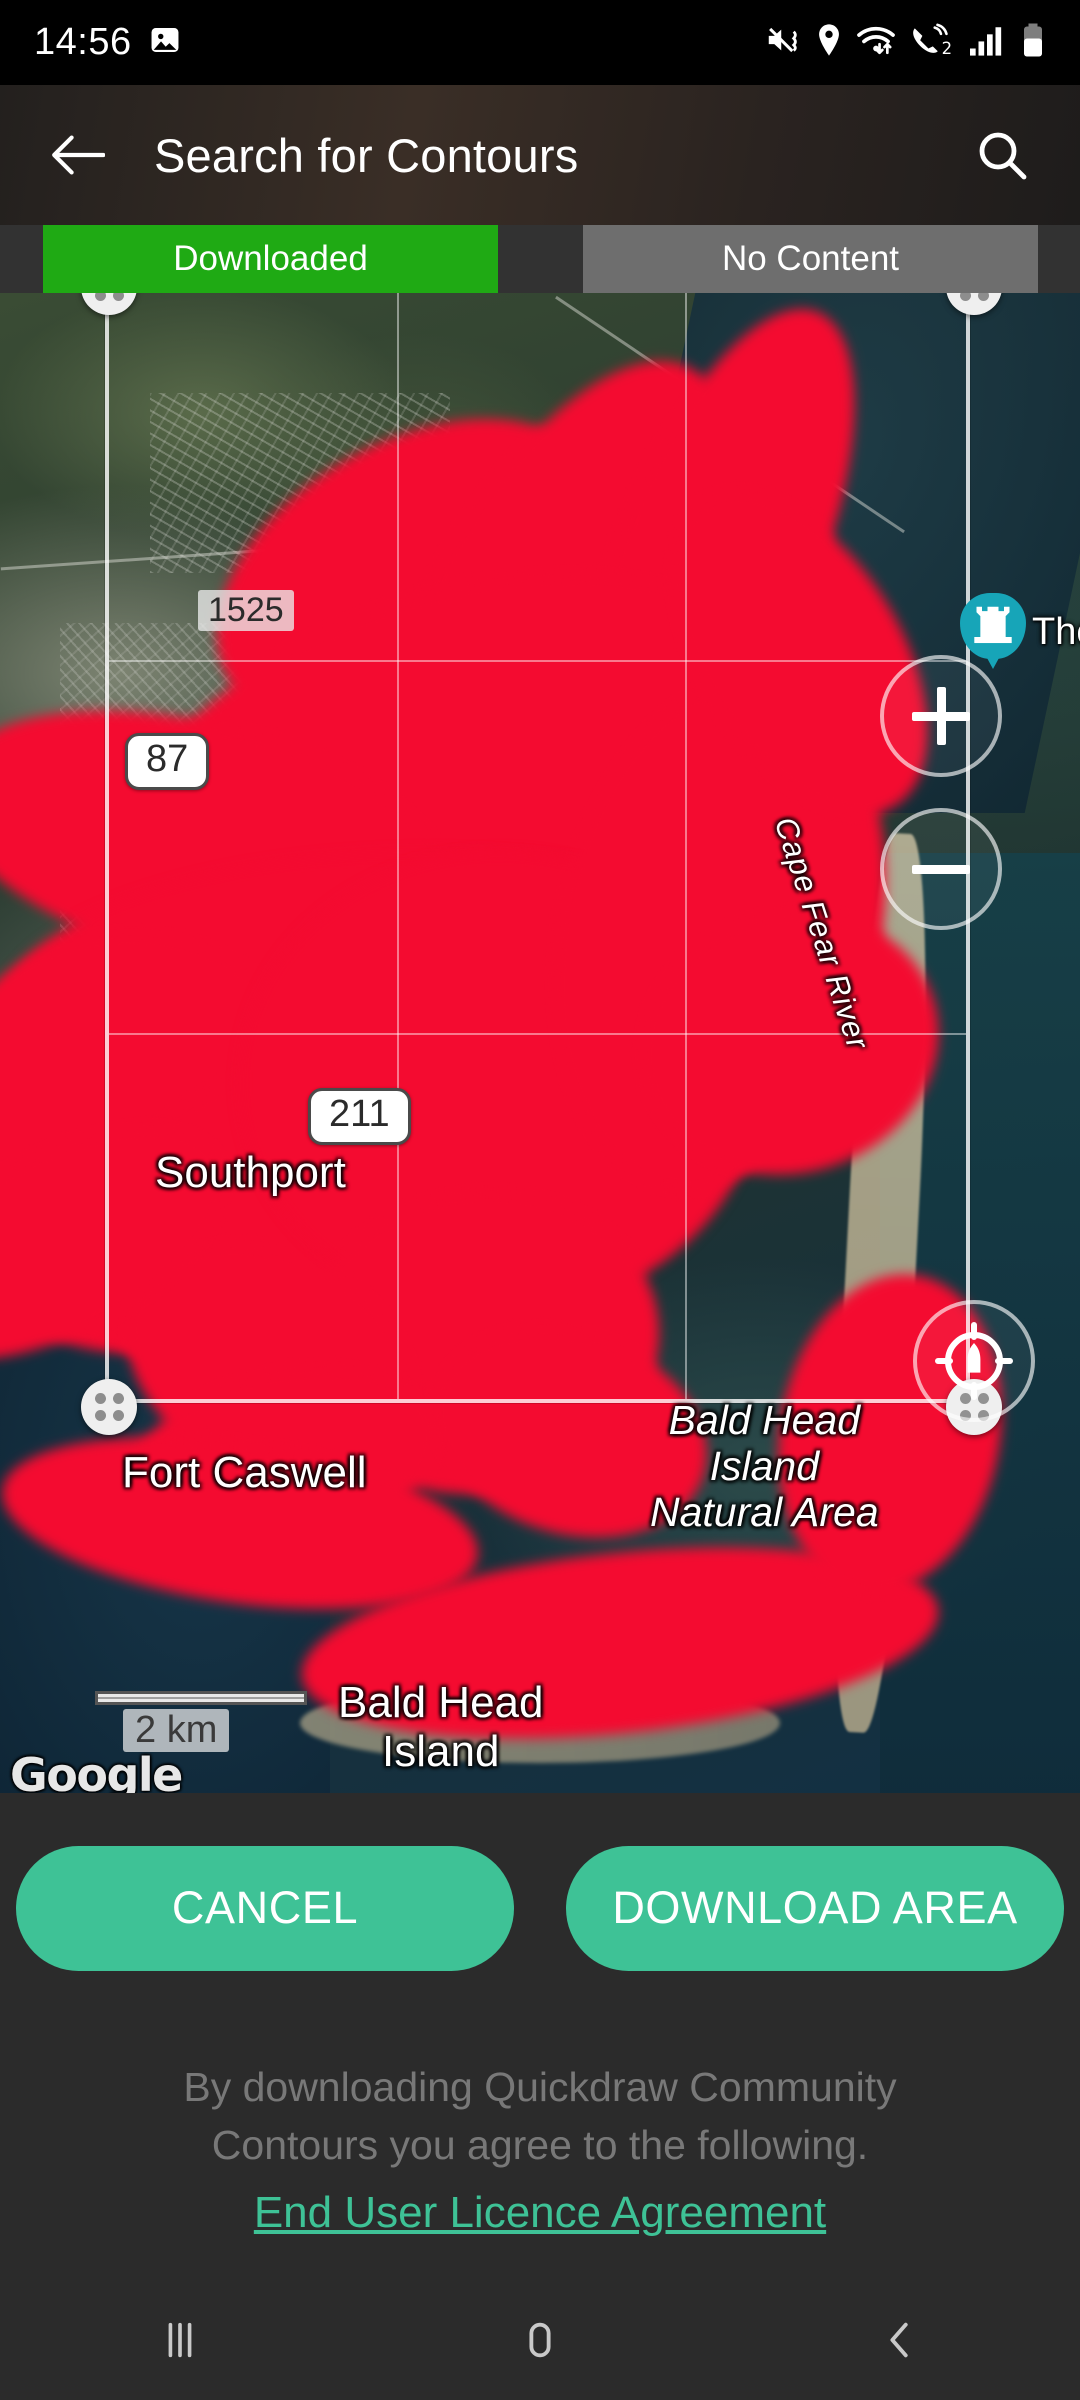 This screenshot has width=1080, height=2400. I want to click on status-bar-left: 14:56, so click(108, 42).